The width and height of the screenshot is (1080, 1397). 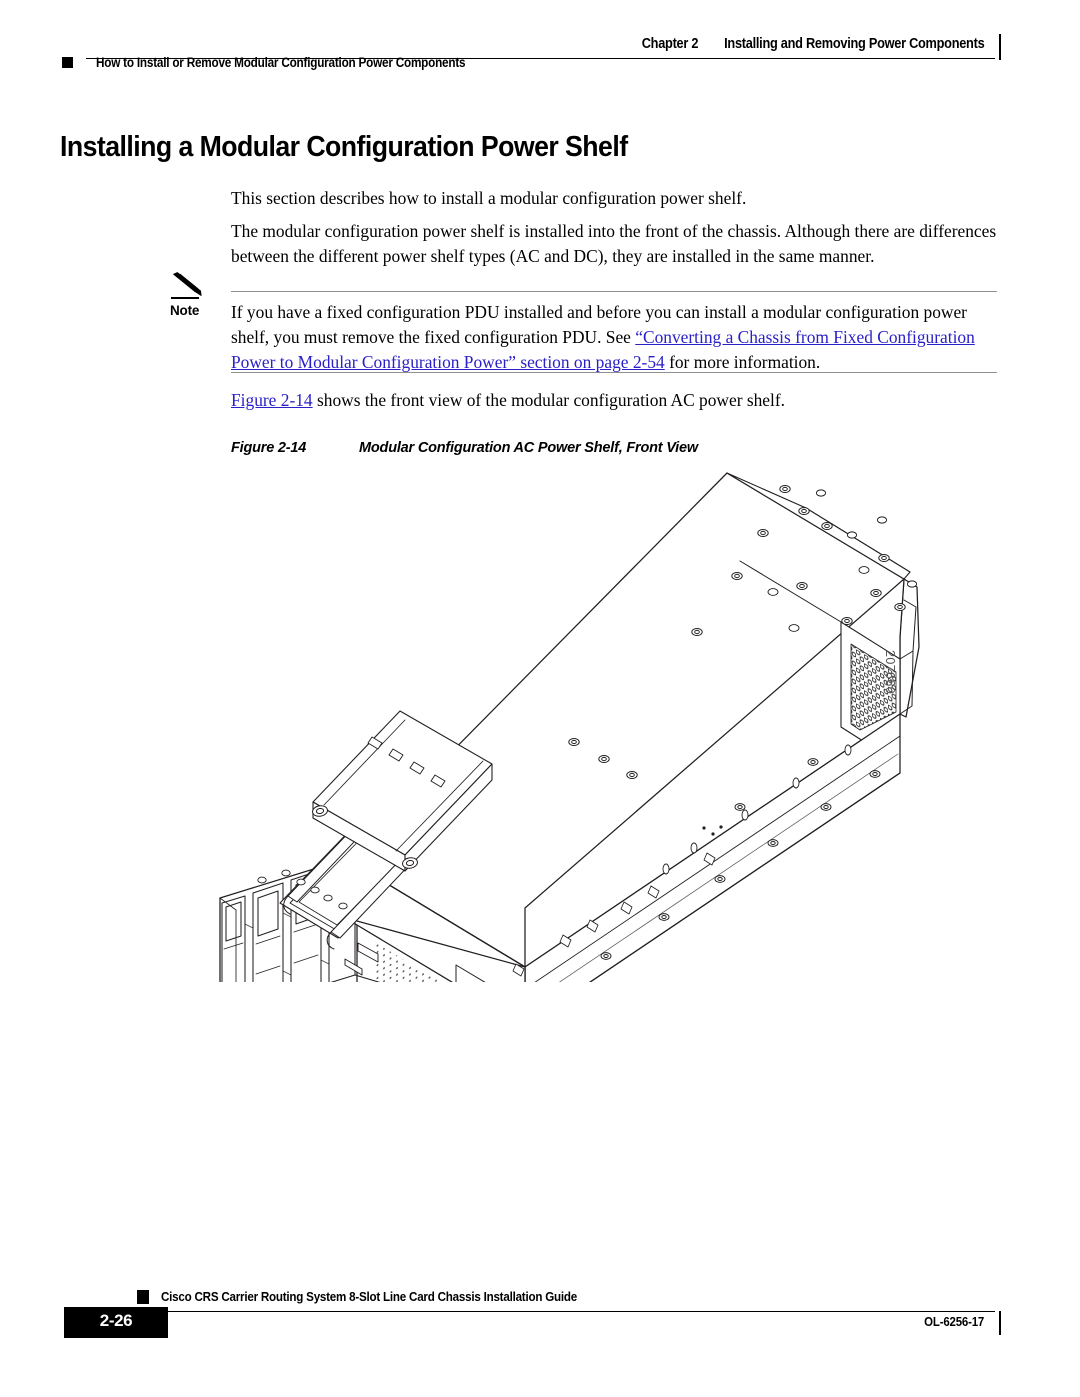 What do you see at coordinates (854, 44) in the screenshot?
I see `header-chapter-title: Installing and Removing Power Components` at bounding box center [854, 44].